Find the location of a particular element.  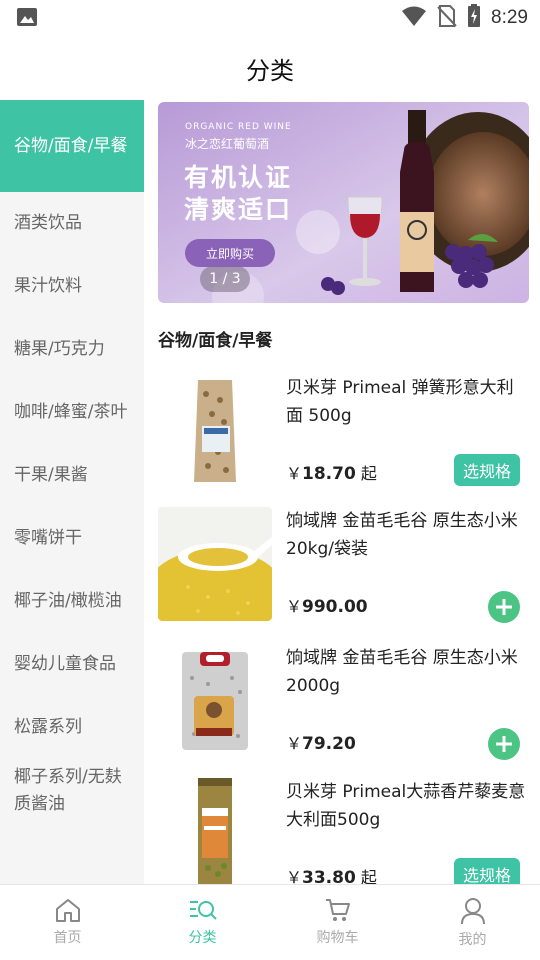

status-time: 8:29 is located at coordinates (509, 17).